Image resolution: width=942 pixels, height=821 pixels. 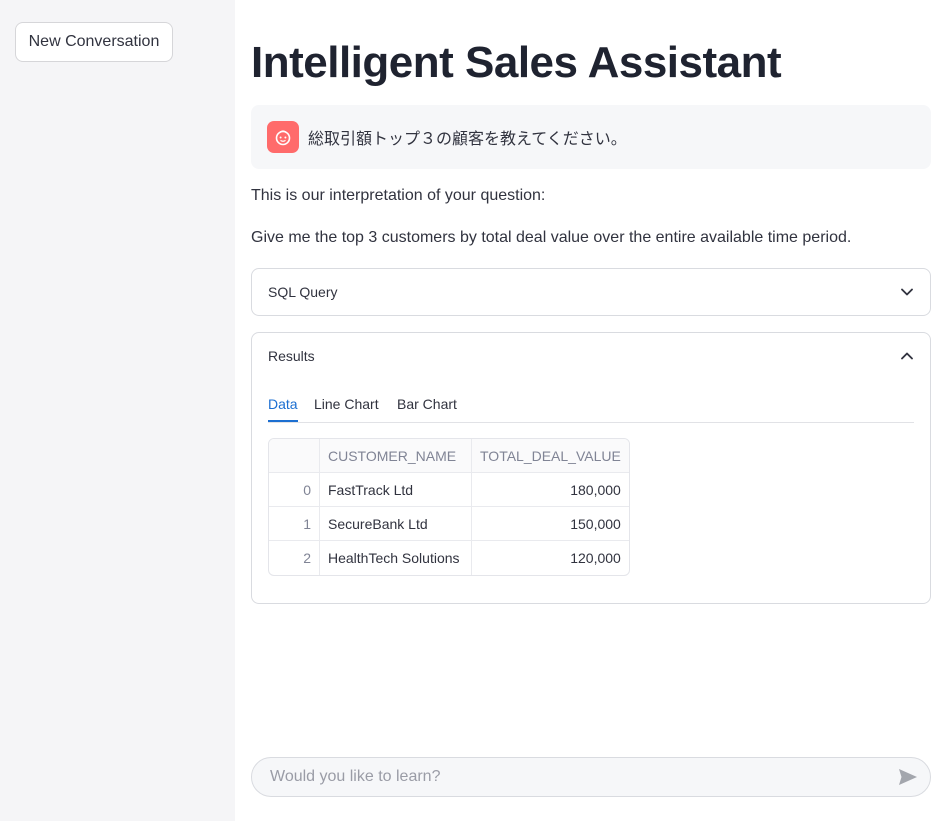 I want to click on results-header: Results, so click(x=591, y=356).